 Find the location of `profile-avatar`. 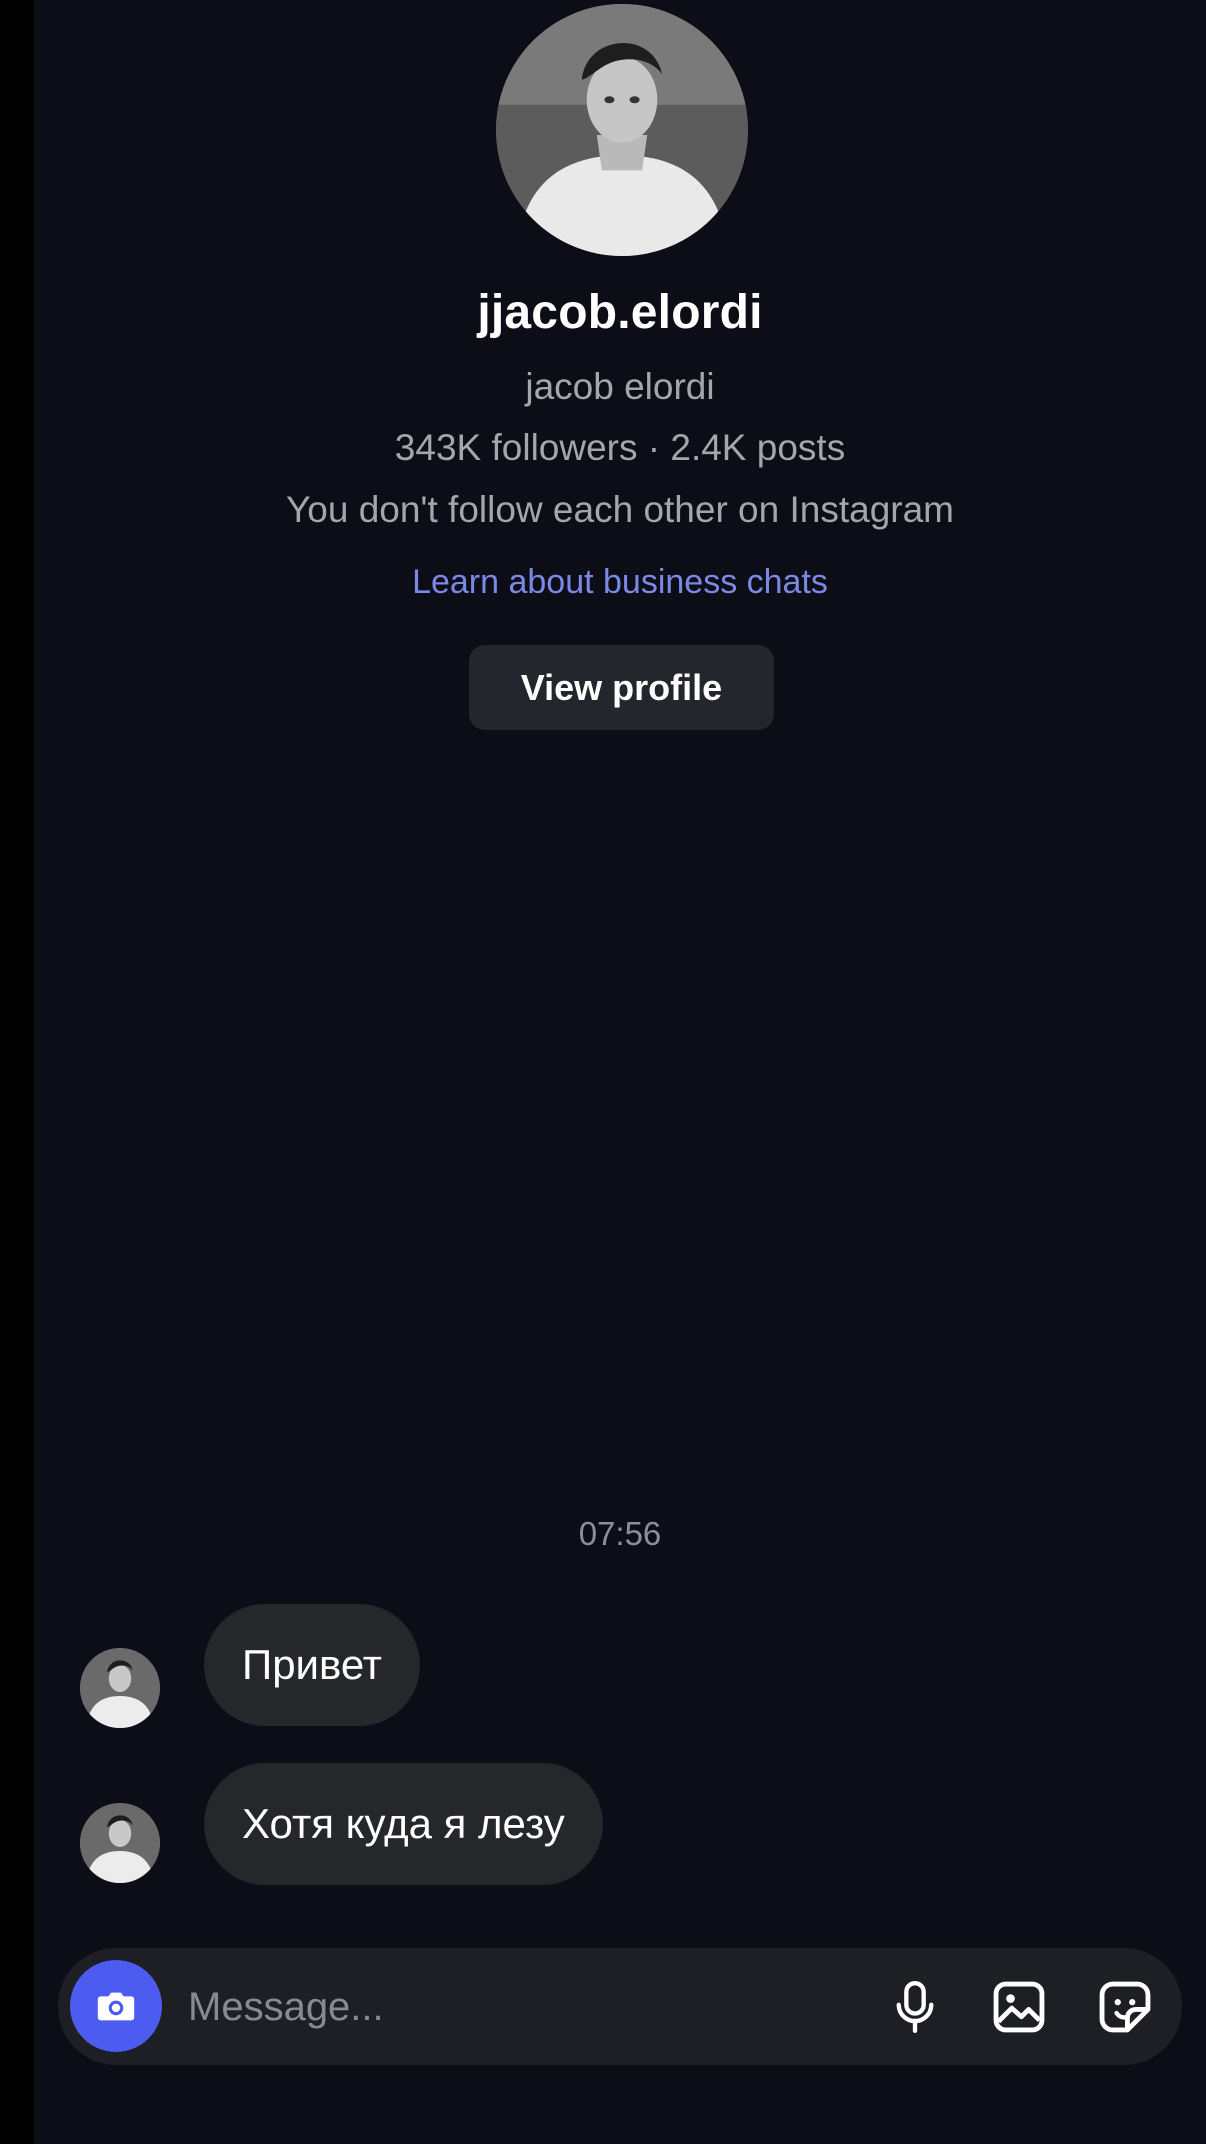

profile-avatar is located at coordinates (622, 130).